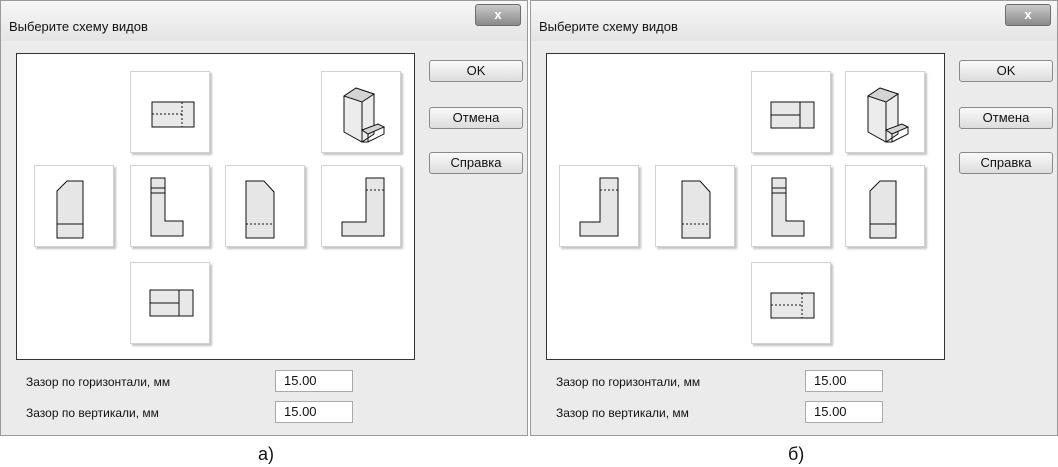 The width and height of the screenshot is (1058, 467). Describe the element at coordinates (796, 454) in the screenshot. I see `figure-caption-b: б)` at that location.